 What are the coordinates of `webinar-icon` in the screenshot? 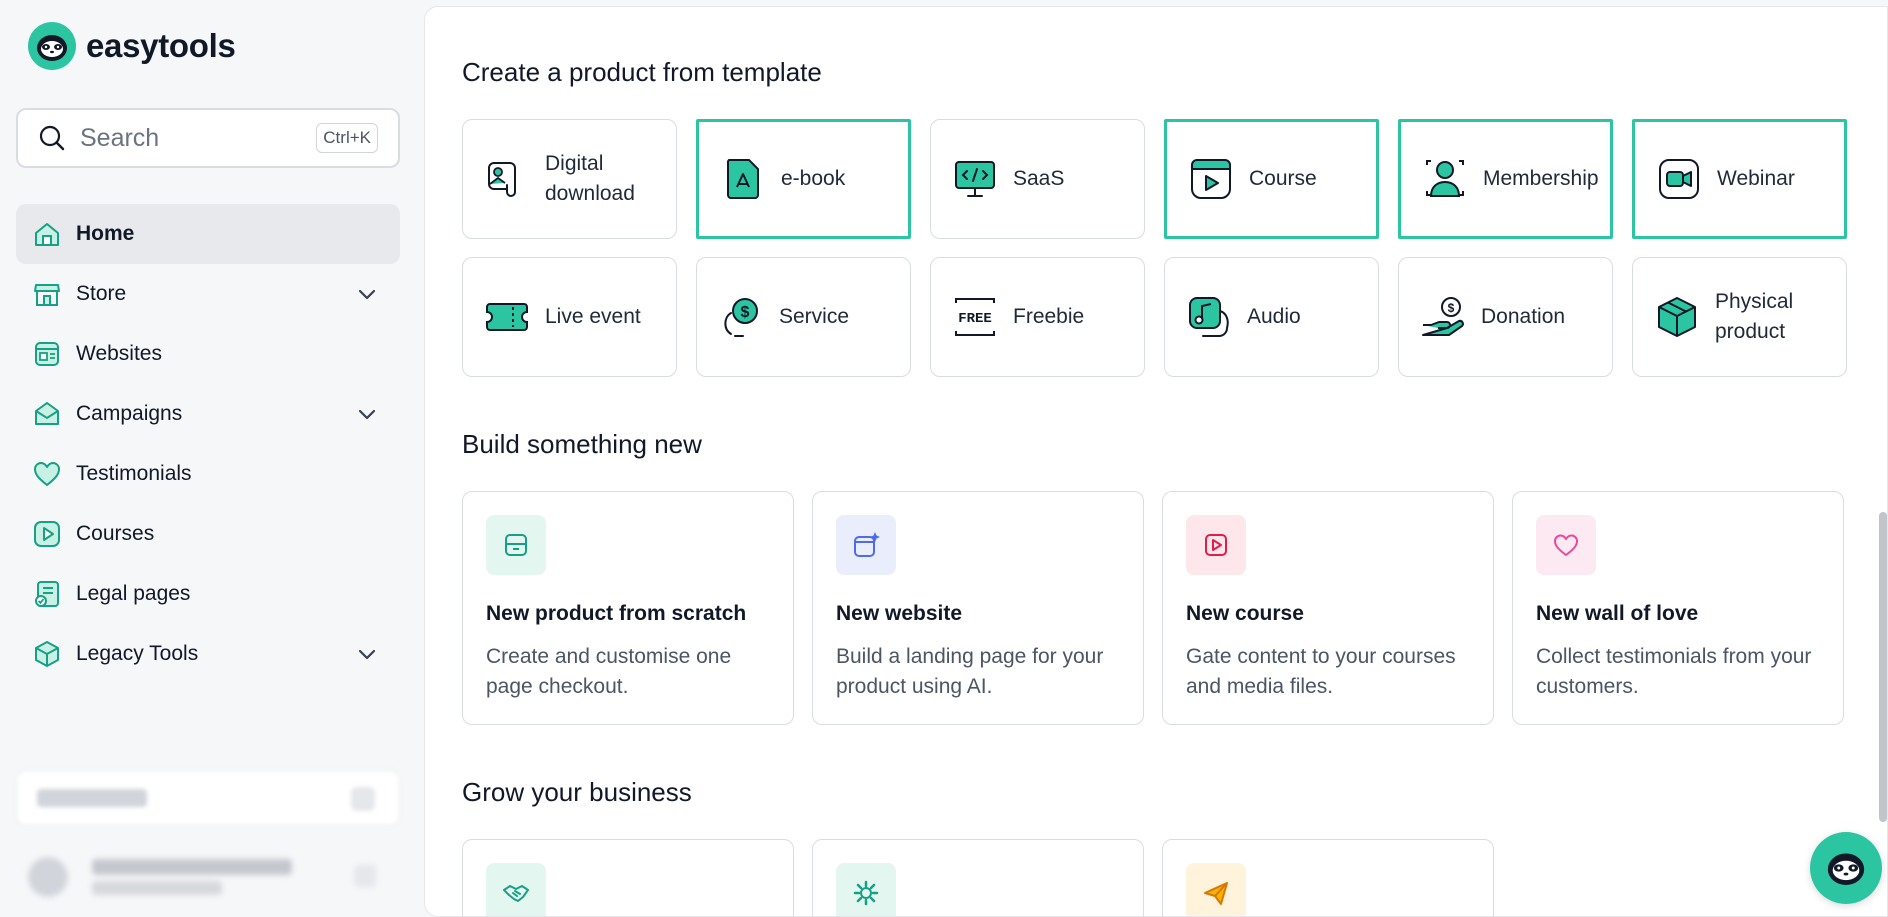 It's located at (1679, 179).